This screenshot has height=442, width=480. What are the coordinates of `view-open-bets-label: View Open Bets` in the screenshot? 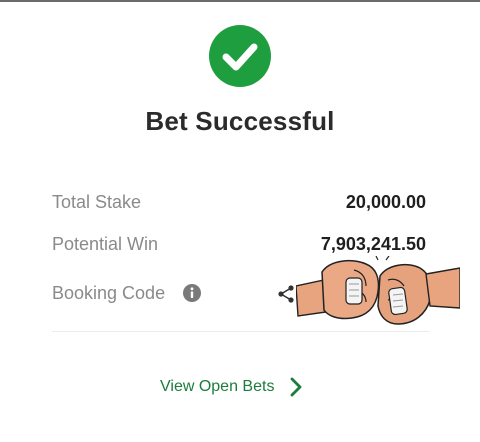 It's located at (217, 387).